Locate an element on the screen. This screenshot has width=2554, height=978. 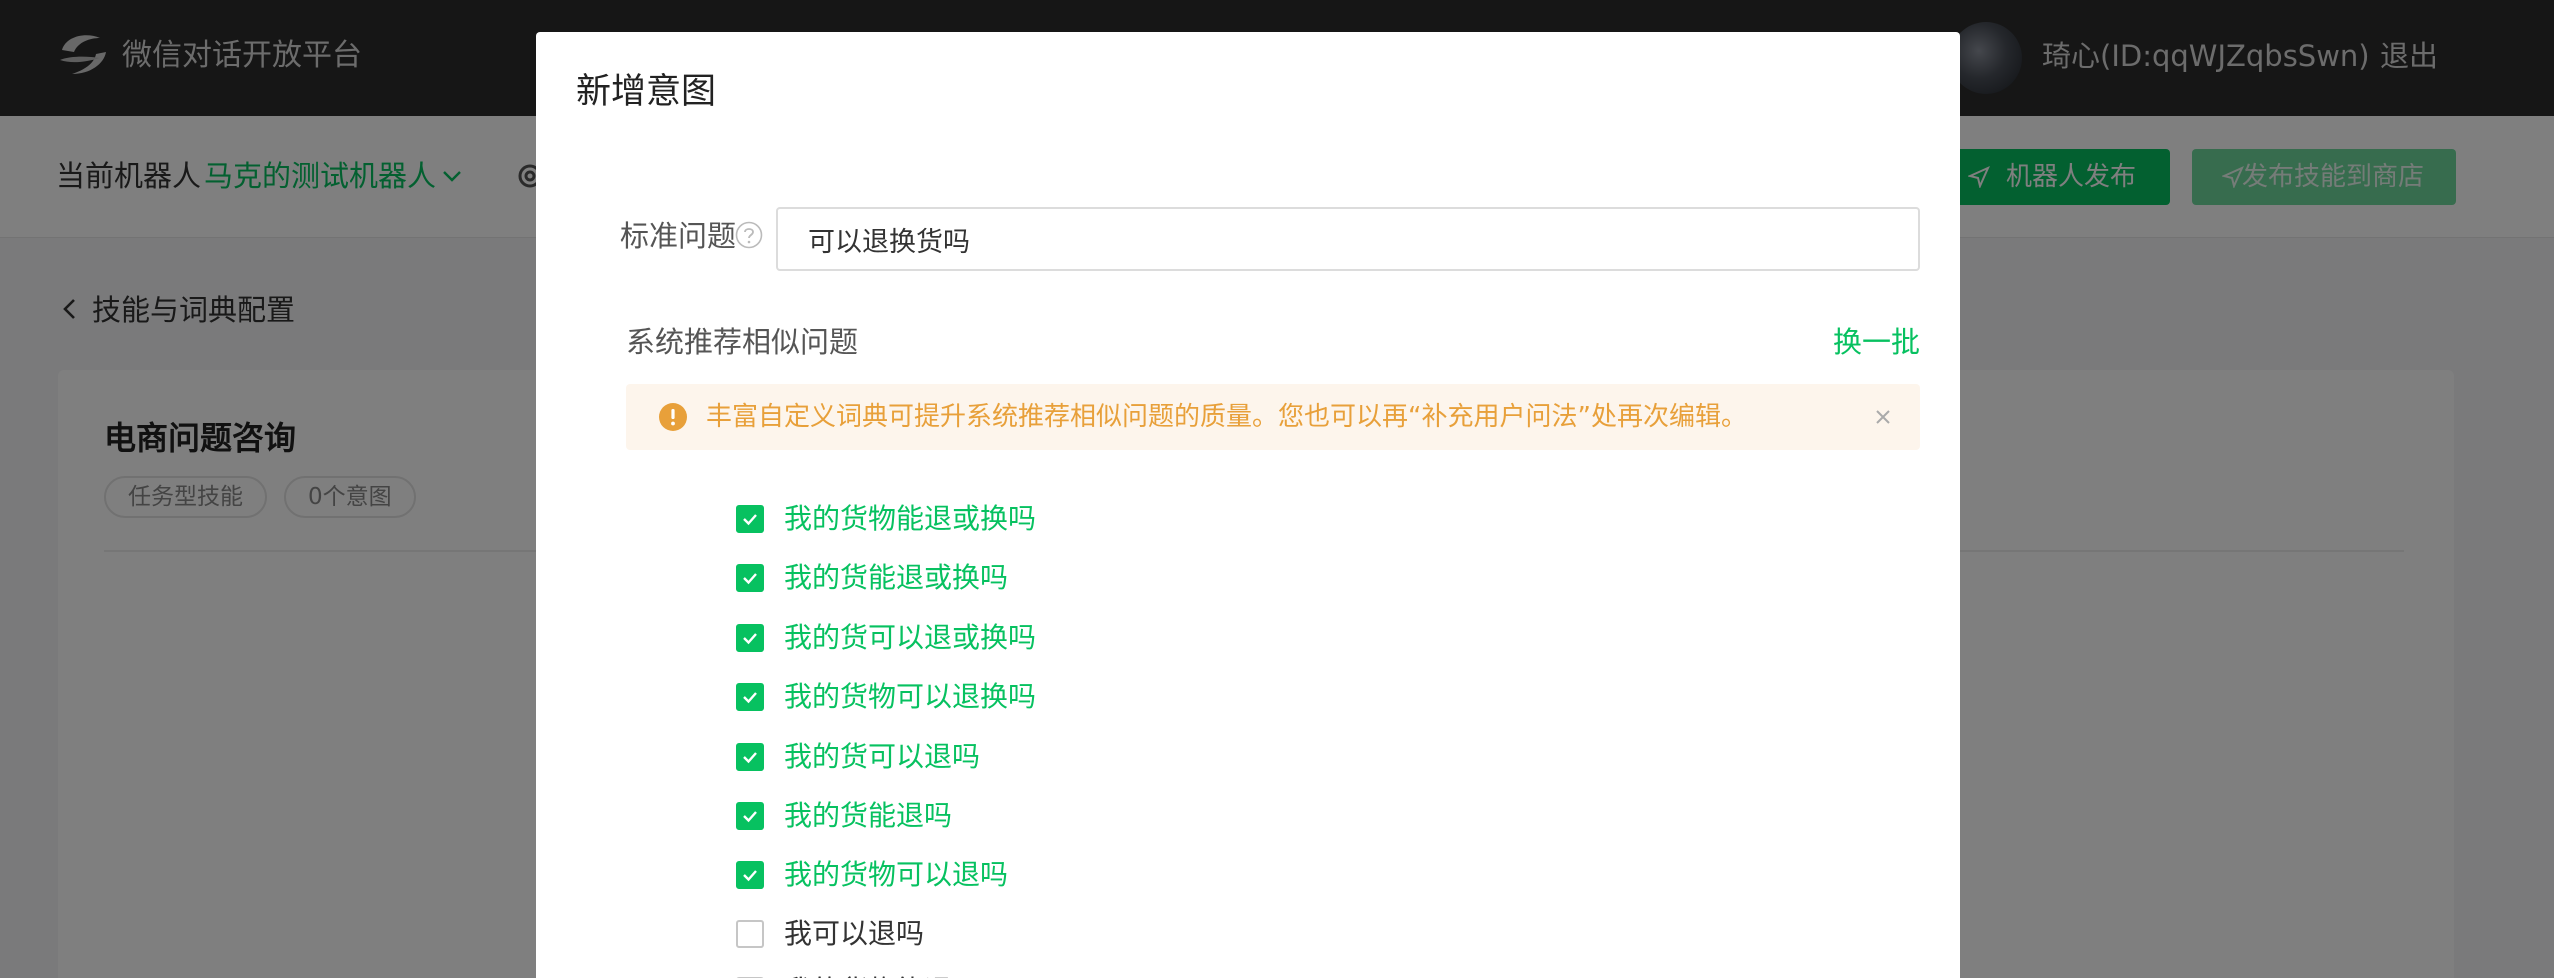
suggestion-text: 我的货能退或换吗 is located at coordinates (896, 577).